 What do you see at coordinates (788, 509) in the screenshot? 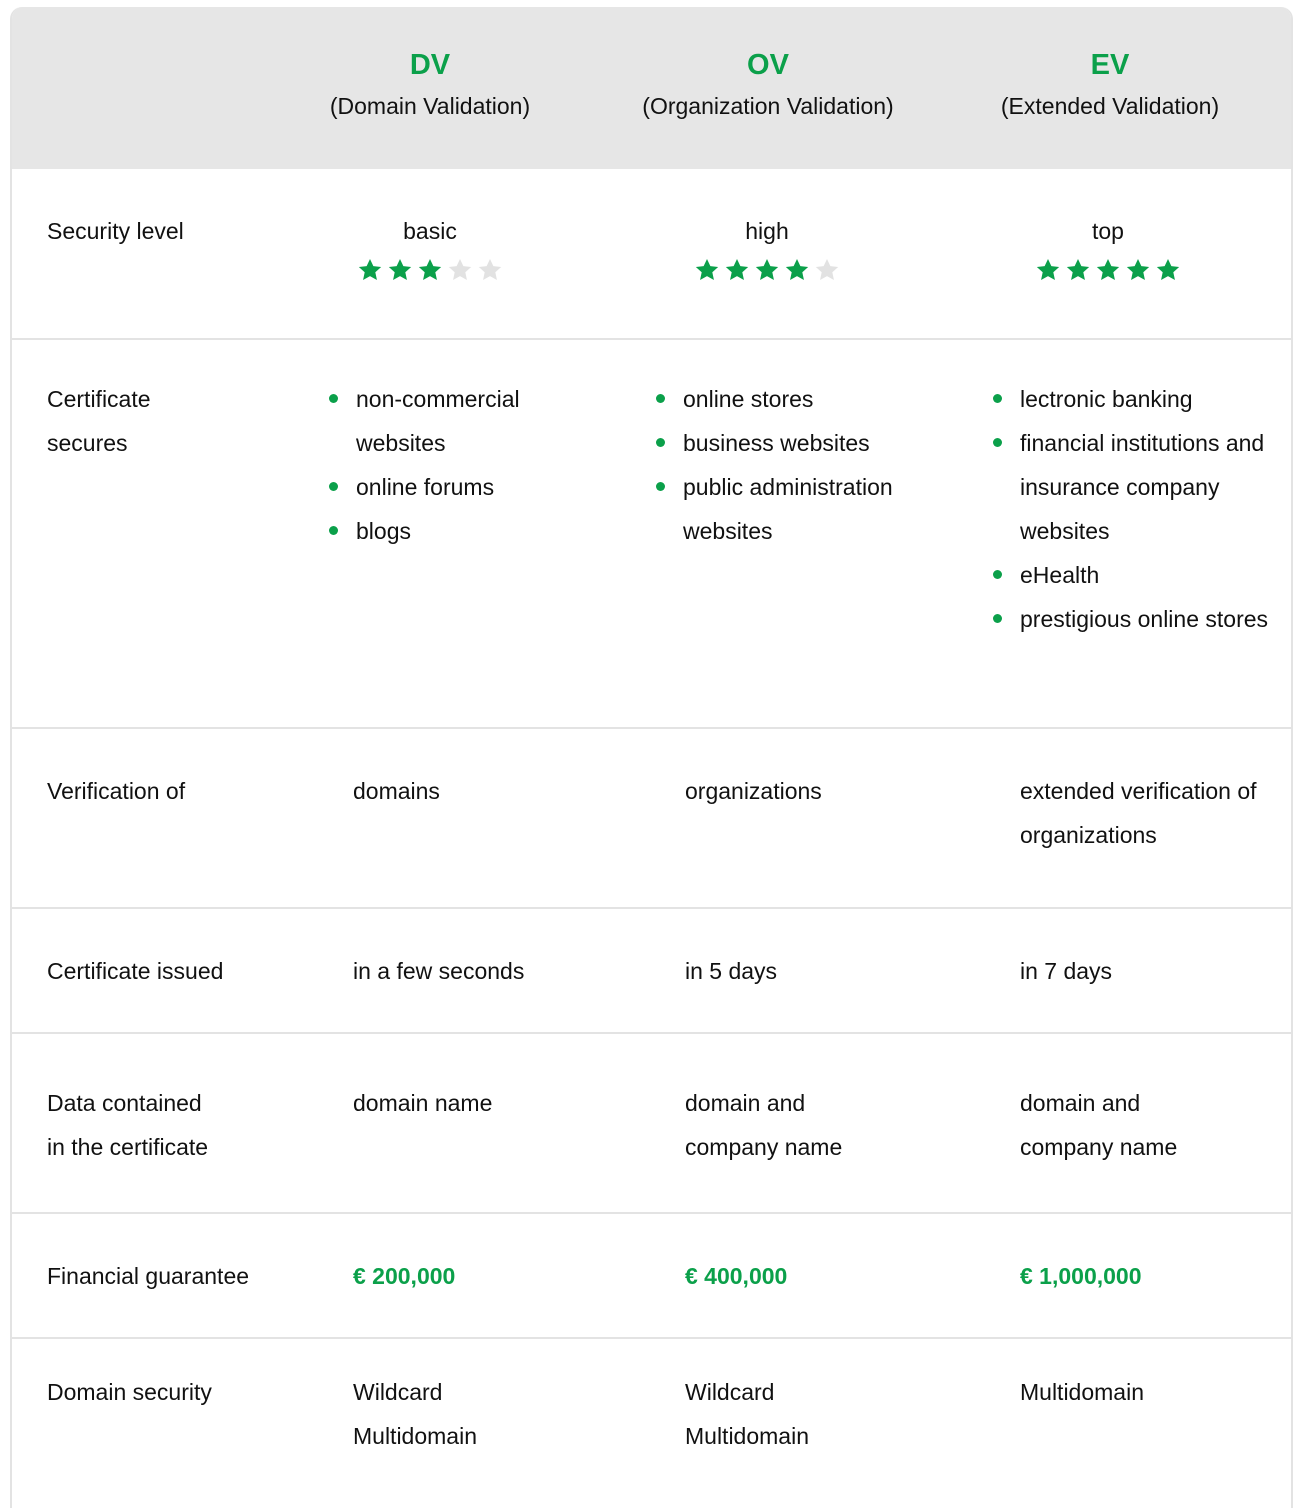
I see `list-item-text: public administration websites` at bounding box center [788, 509].